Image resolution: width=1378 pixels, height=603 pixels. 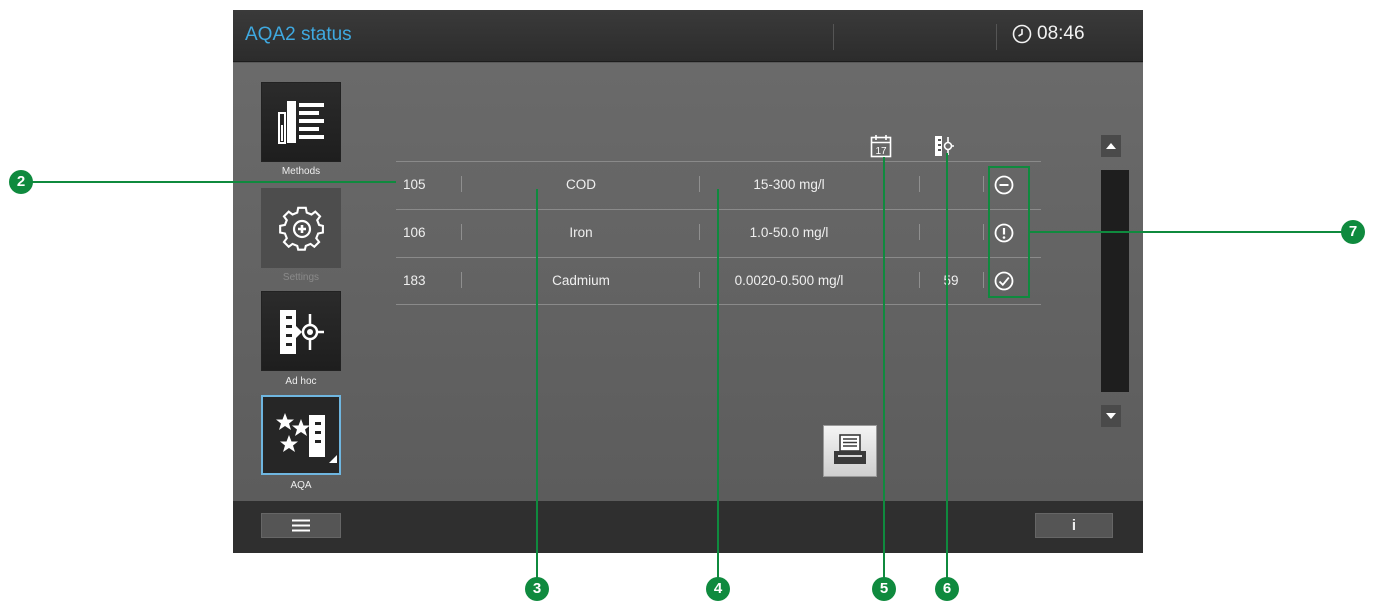 I want to click on parameter-name: Iron, so click(x=581, y=232).